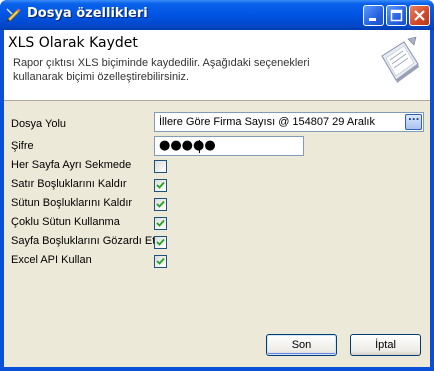  Describe the element at coordinates (39, 124) in the screenshot. I see `file-path-label: Dosya Yolu` at that location.